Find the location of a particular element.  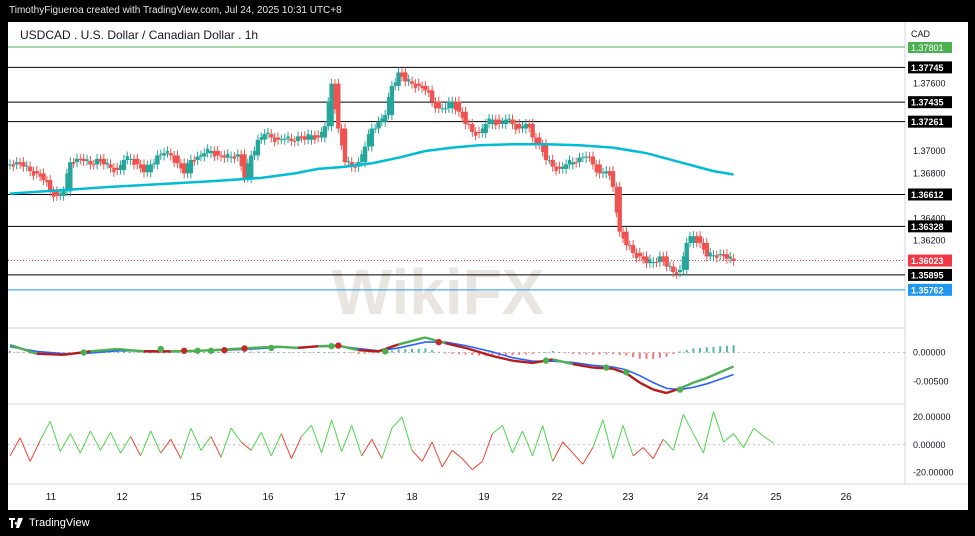

oscillator-panel is located at coordinates (456, 441).